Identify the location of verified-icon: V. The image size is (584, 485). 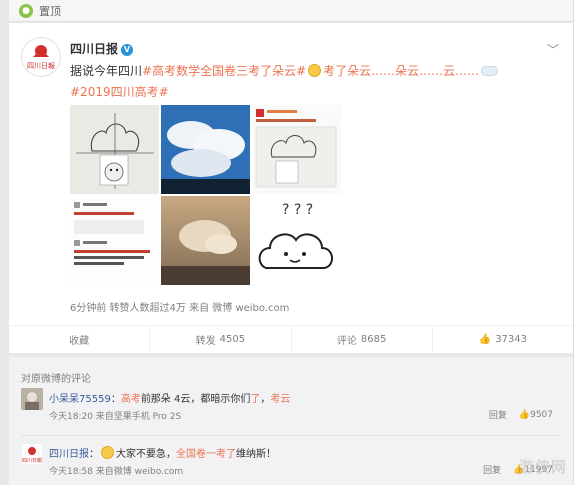
(127, 50).